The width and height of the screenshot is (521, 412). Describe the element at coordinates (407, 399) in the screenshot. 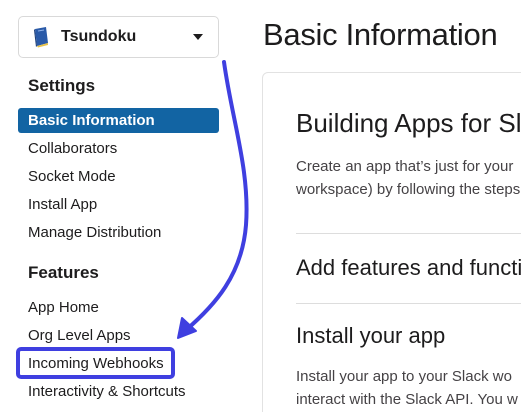

I see `install-app-text-line2: interact with the Slack API. You w` at that location.